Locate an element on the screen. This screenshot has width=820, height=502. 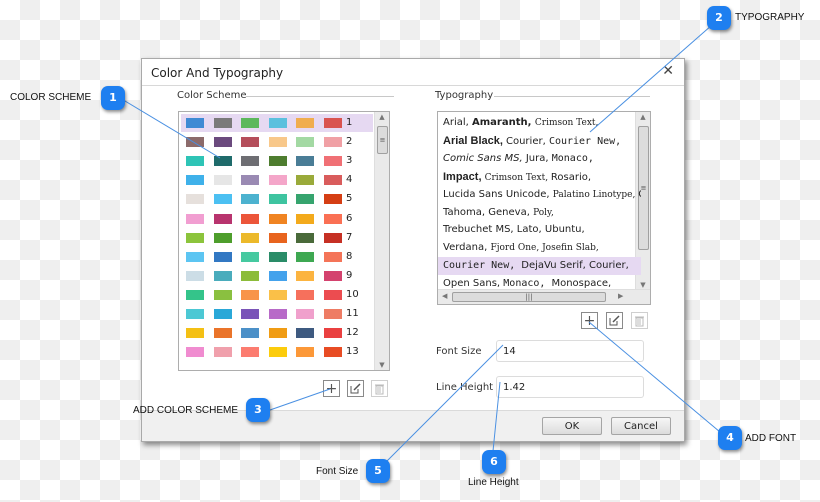
color-scheme-row: 11 is located at coordinates (277, 314).